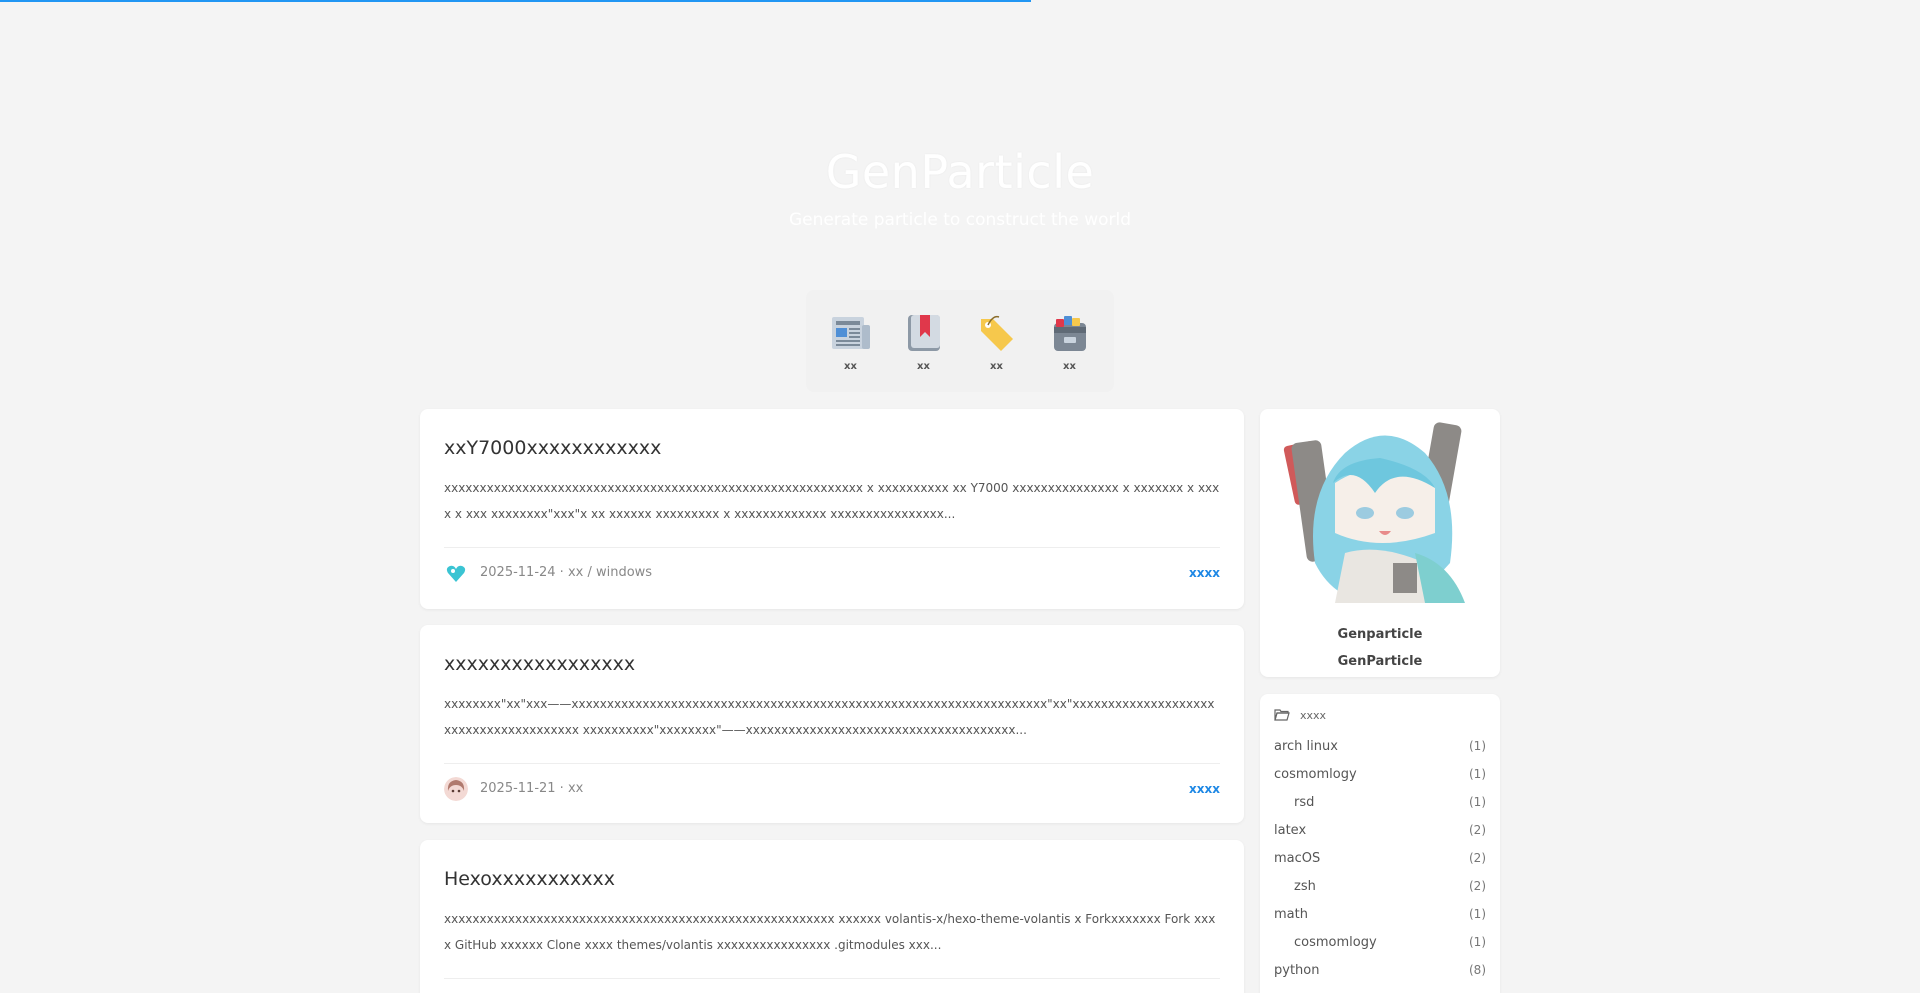 This screenshot has width=1920, height=993. Describe the element at coordinates (960, 172) in the screenshot. I see `site-title: GenParticle` at that location.